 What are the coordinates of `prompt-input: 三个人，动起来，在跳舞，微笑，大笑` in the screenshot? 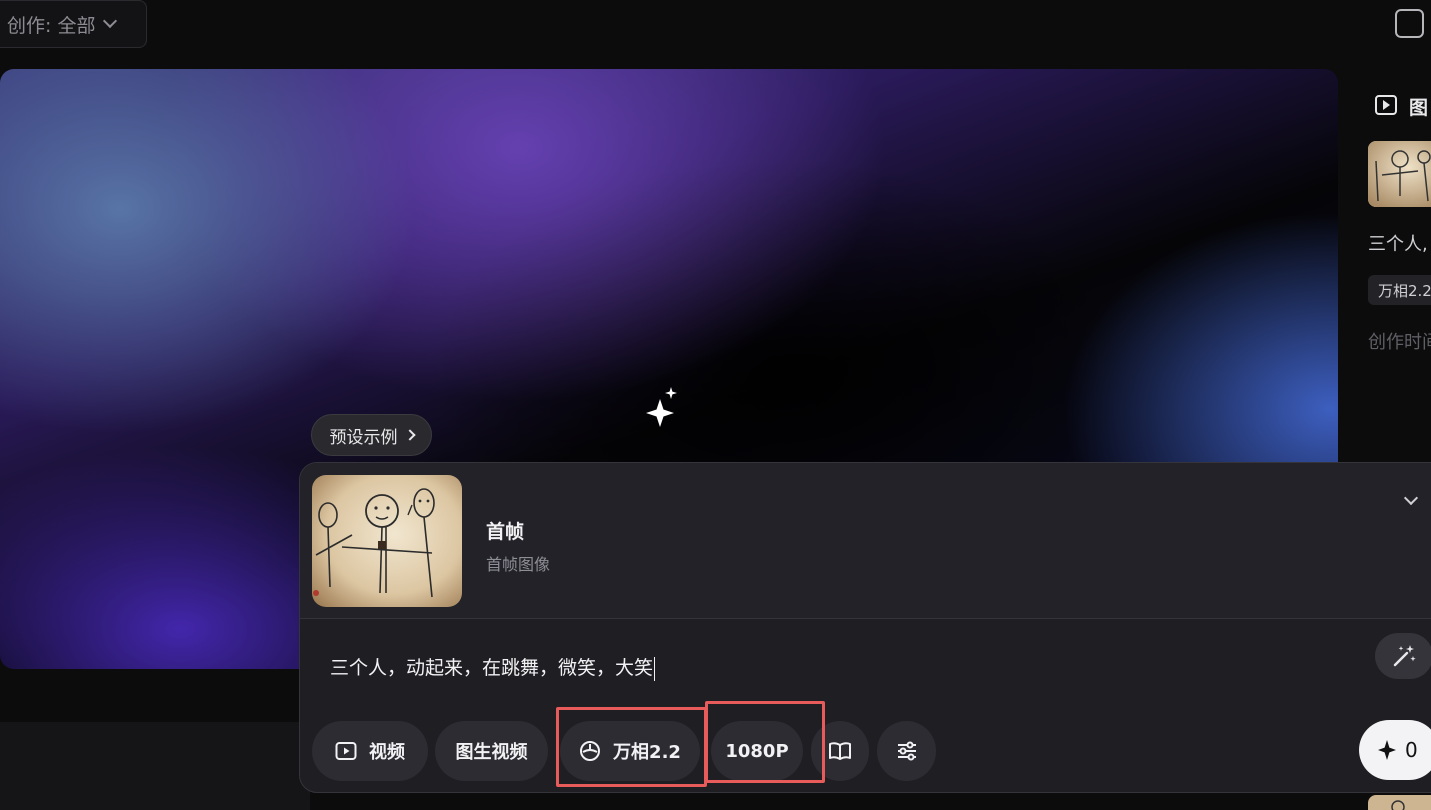 It's located at (493, 667).